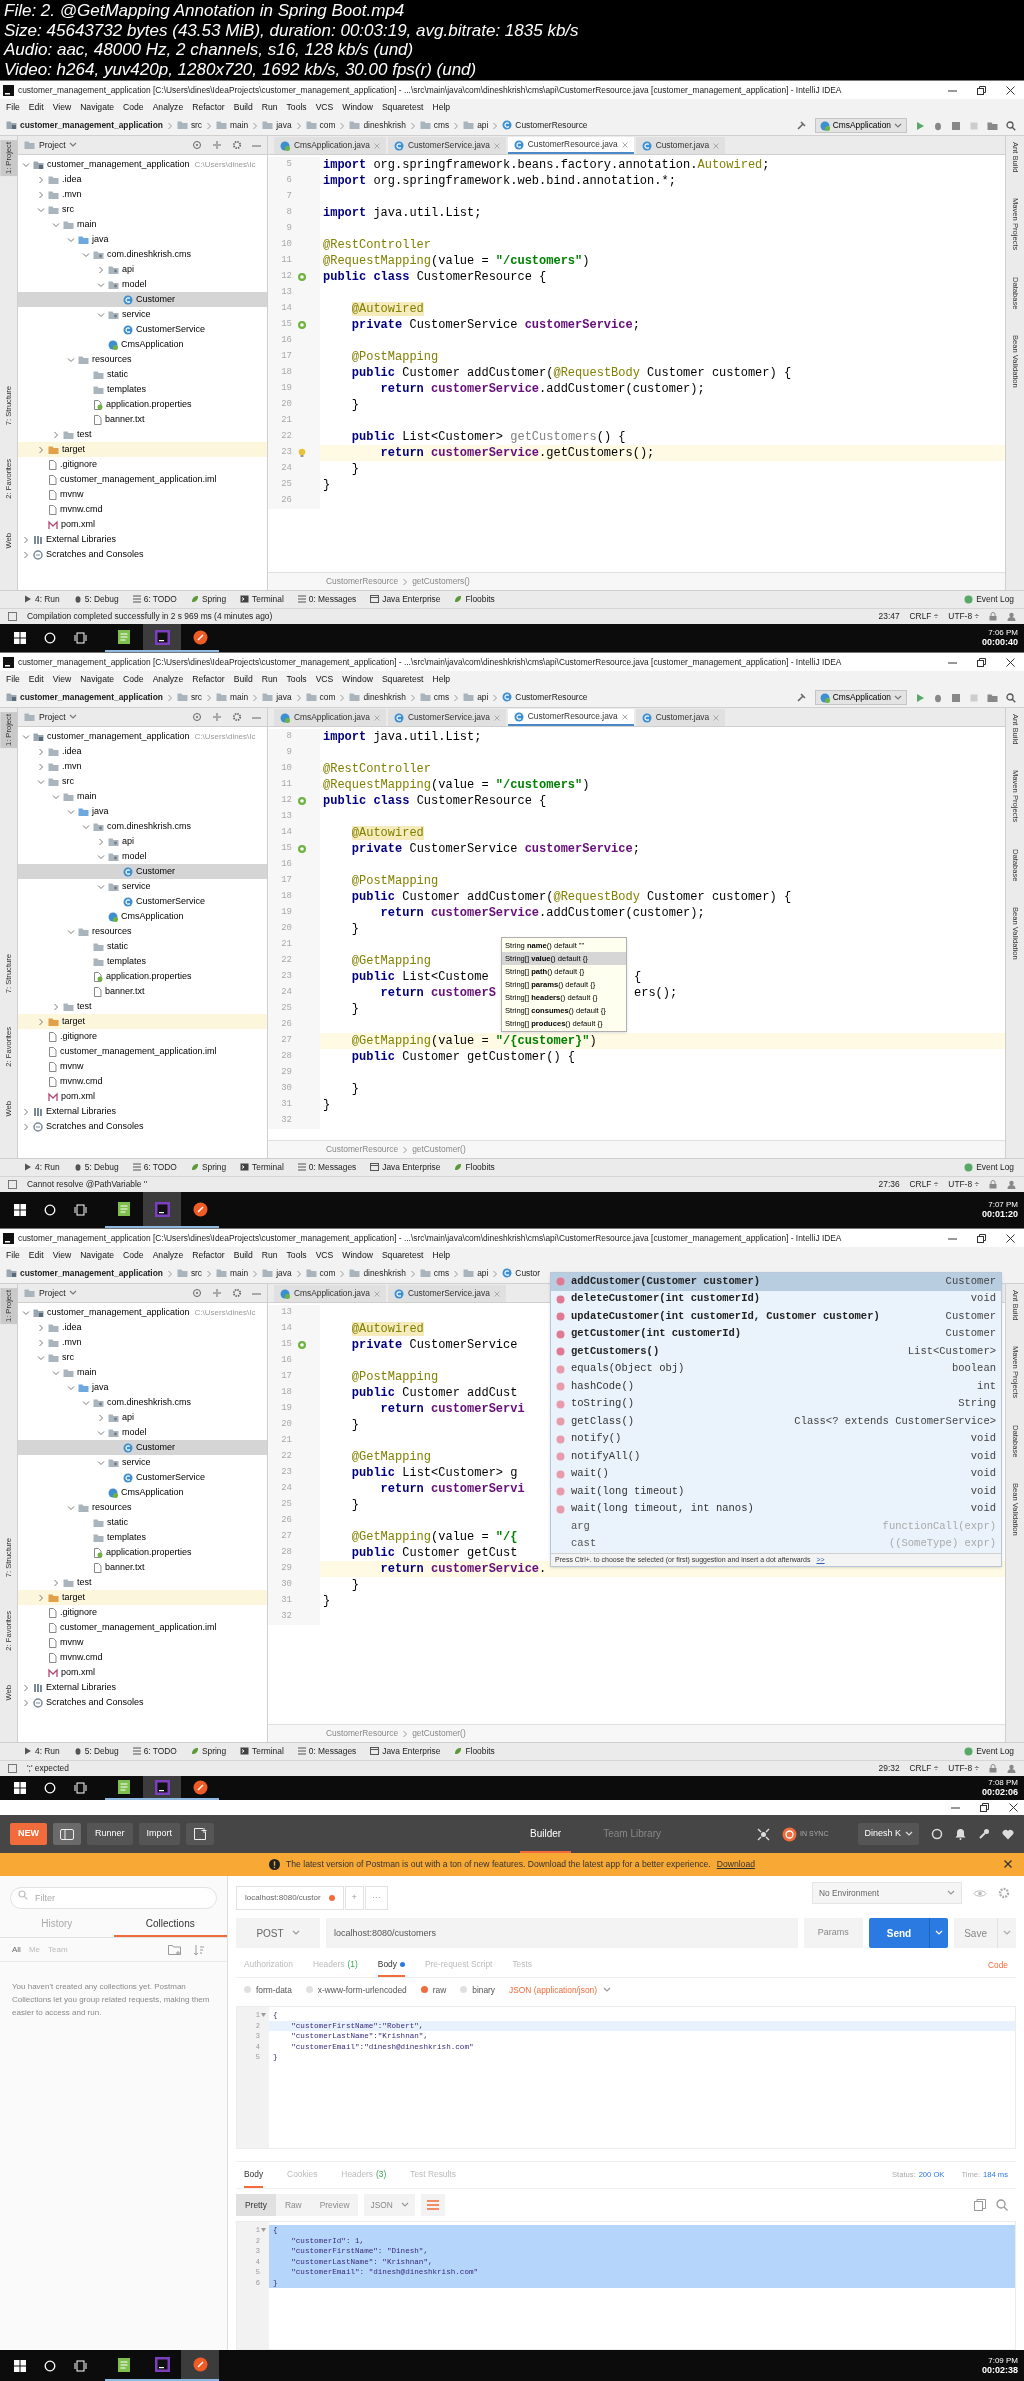  I want to click on tree-item: main, so click(142, 796).